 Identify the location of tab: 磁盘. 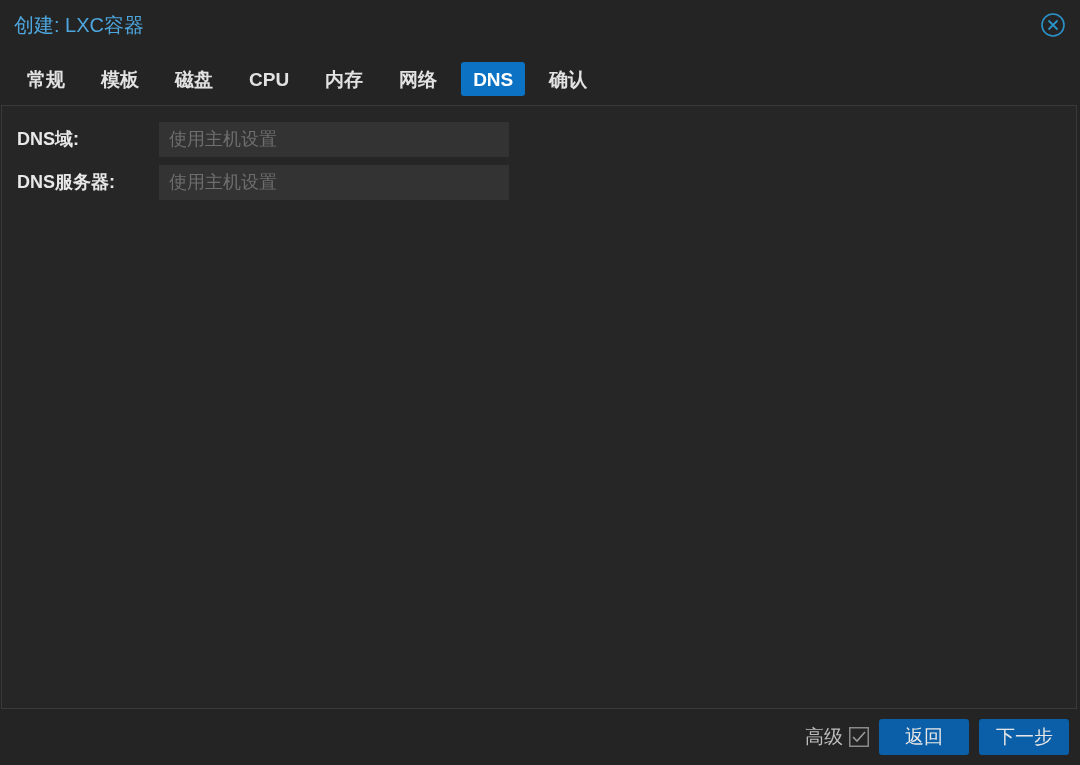
(194, 79).